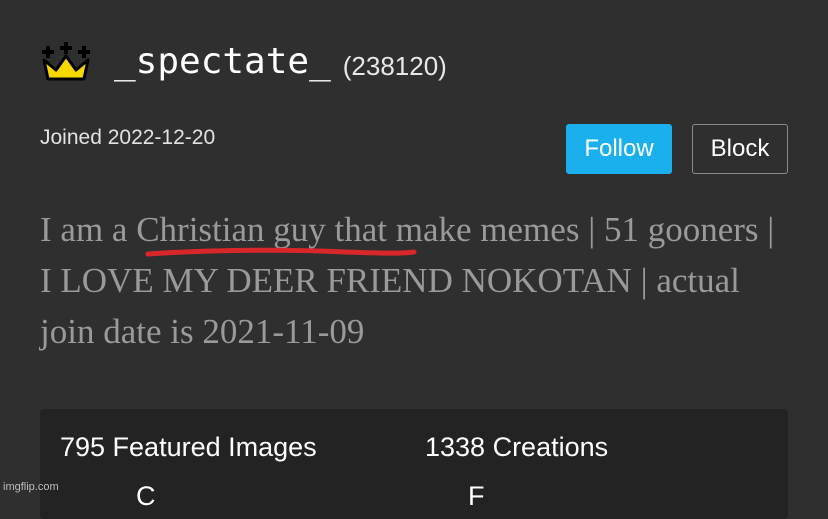  Describe the element at coordinates (740, 149) in the screenshot. I see `block-button: Block` at that location.